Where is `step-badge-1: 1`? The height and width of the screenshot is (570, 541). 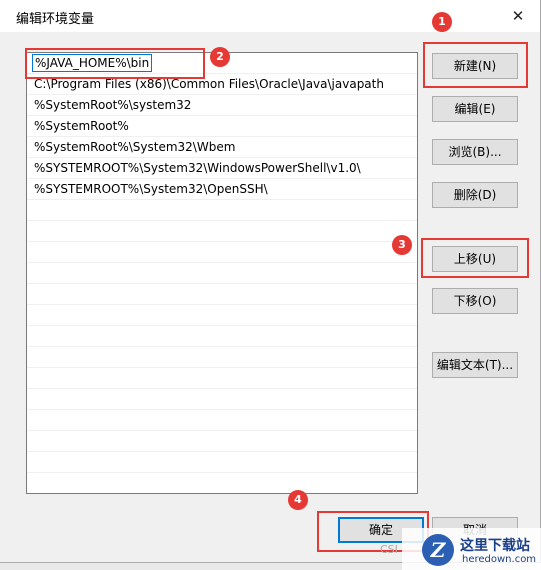 step-badge-1: 1 is located at coordinates (442, 22).